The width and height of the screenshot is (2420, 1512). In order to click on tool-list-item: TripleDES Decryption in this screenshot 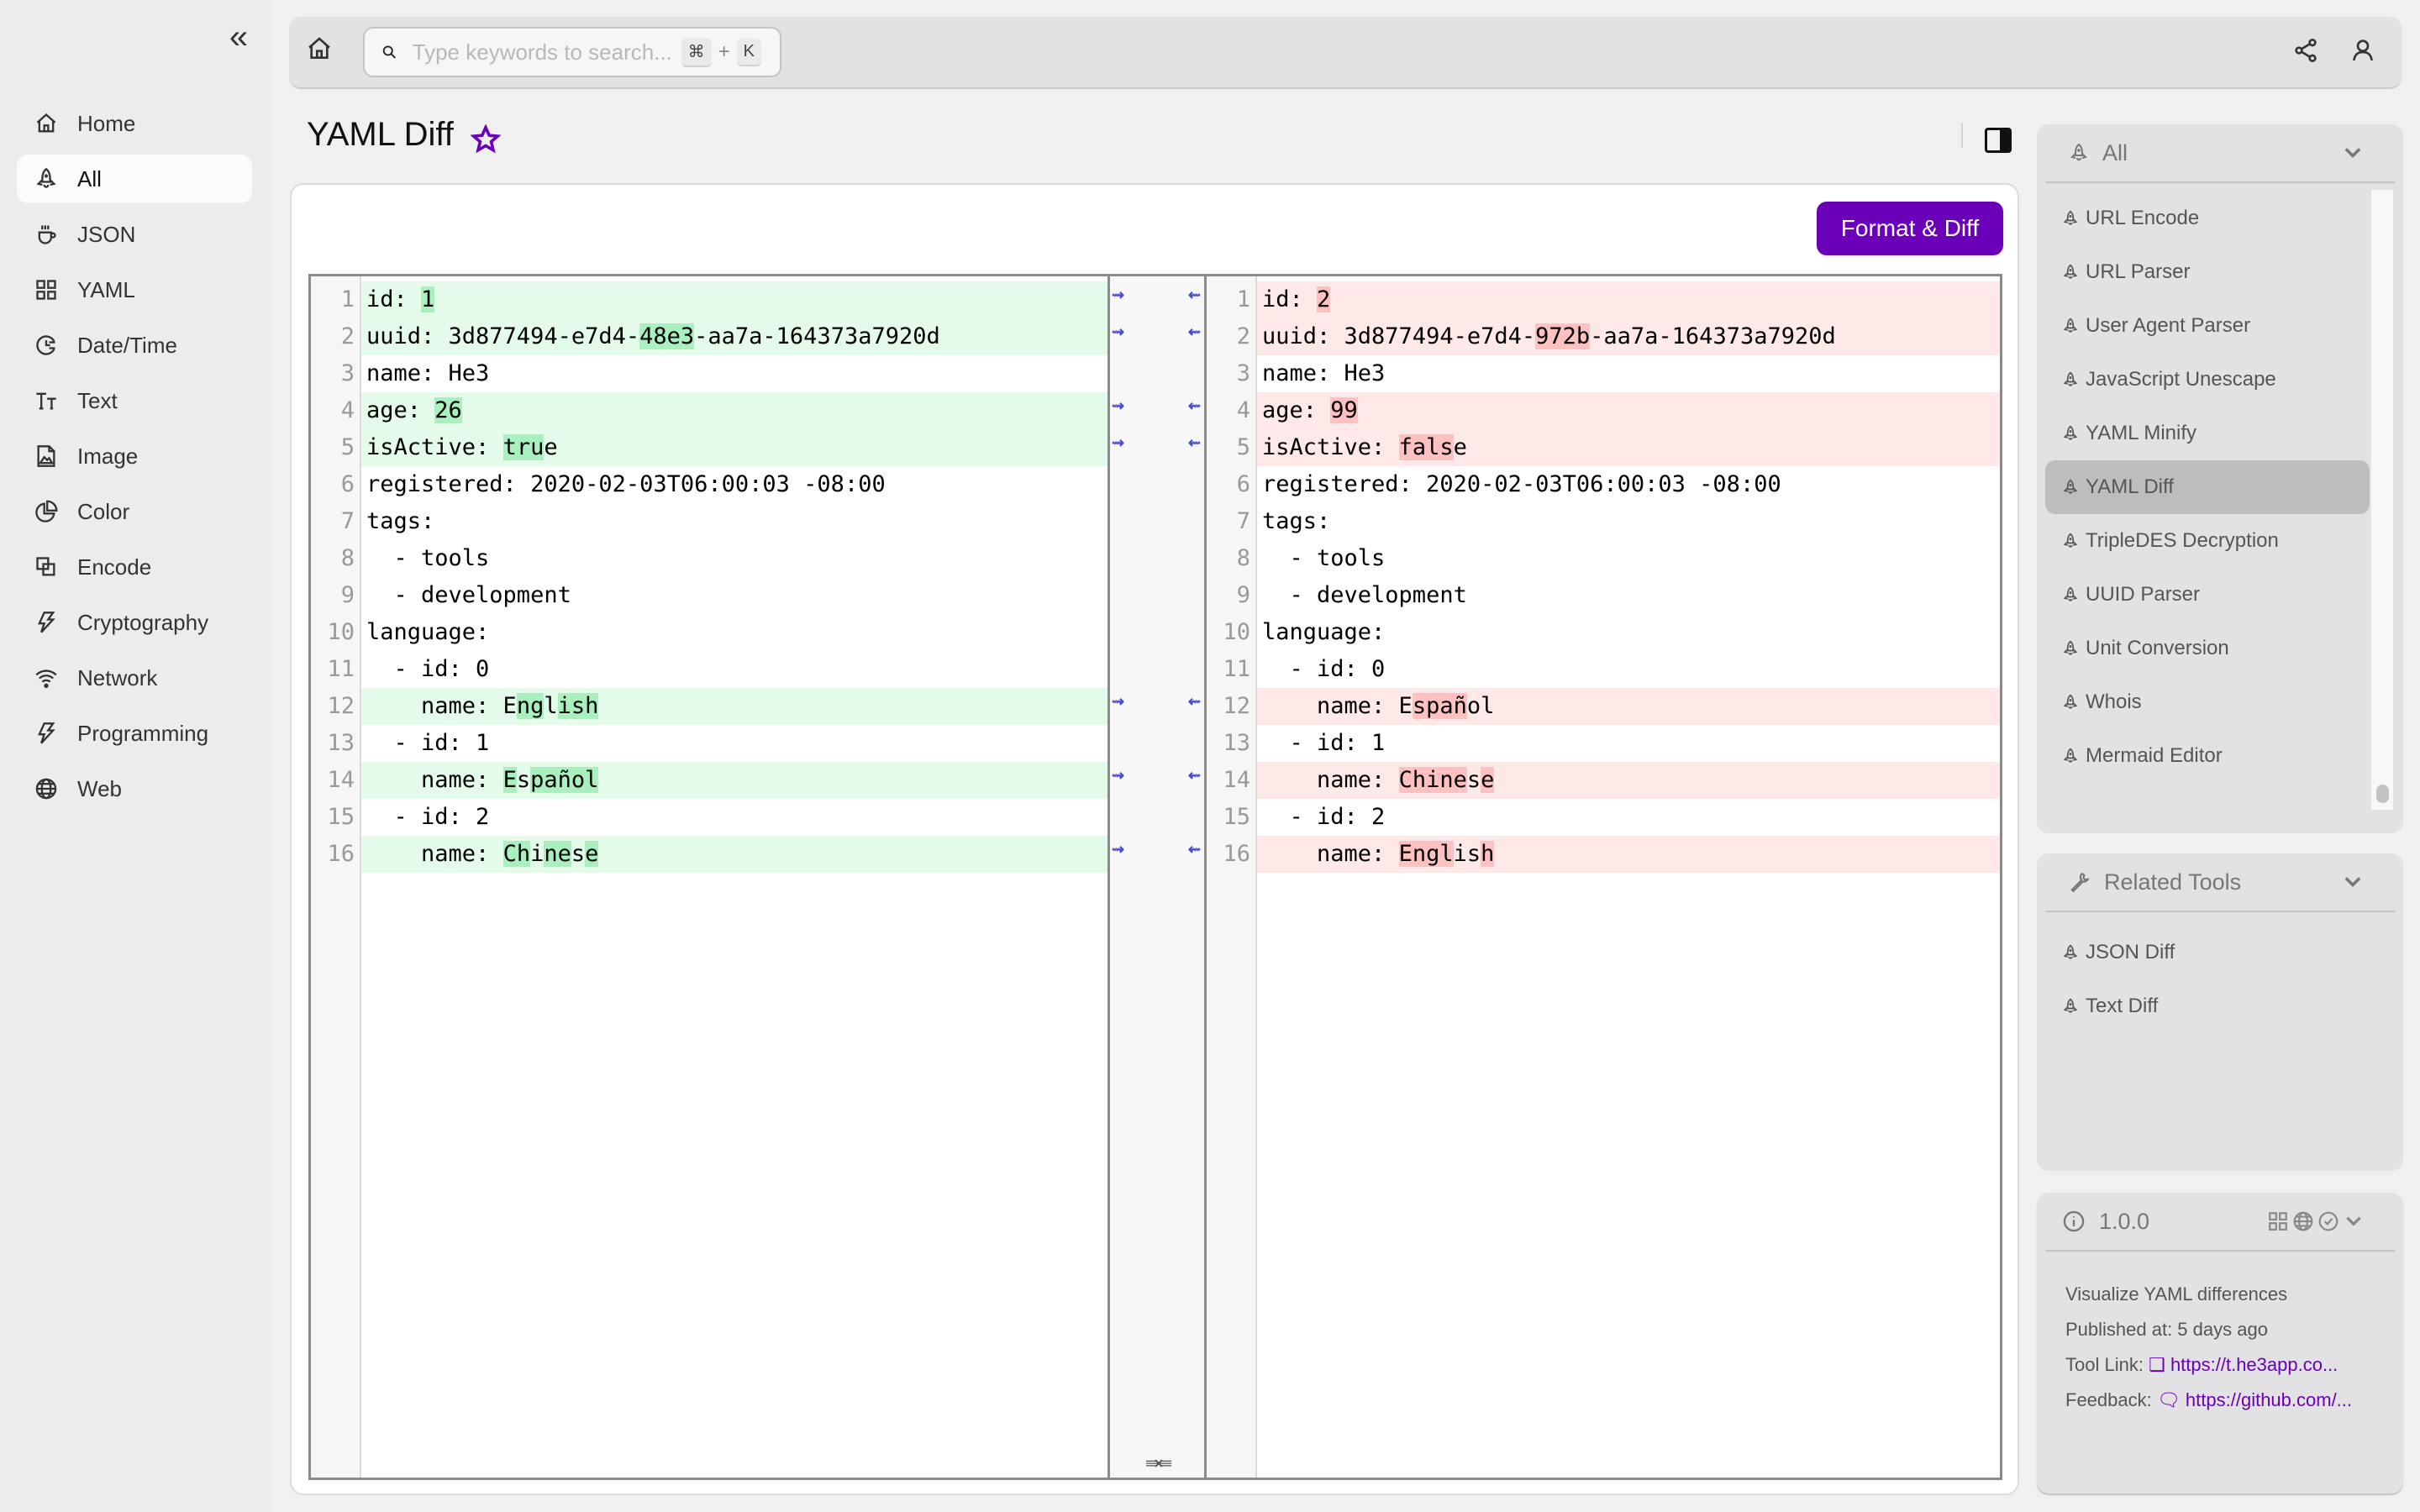, I will do `click(2208, 541)`.